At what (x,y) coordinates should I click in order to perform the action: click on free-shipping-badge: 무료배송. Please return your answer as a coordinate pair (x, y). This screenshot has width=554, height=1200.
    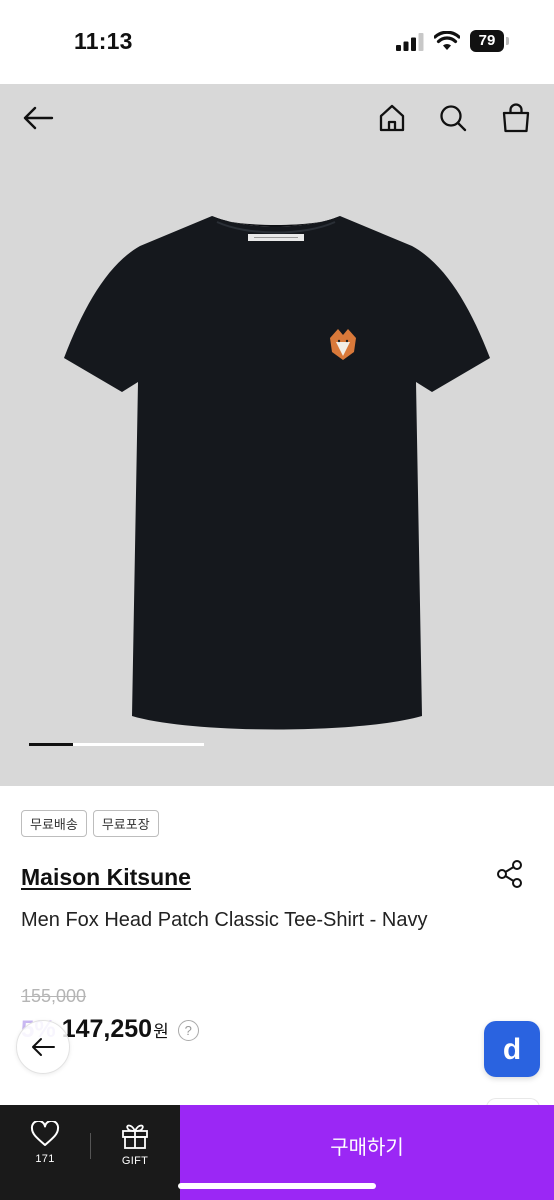
    Looking at the image, I should click on (54, 823).